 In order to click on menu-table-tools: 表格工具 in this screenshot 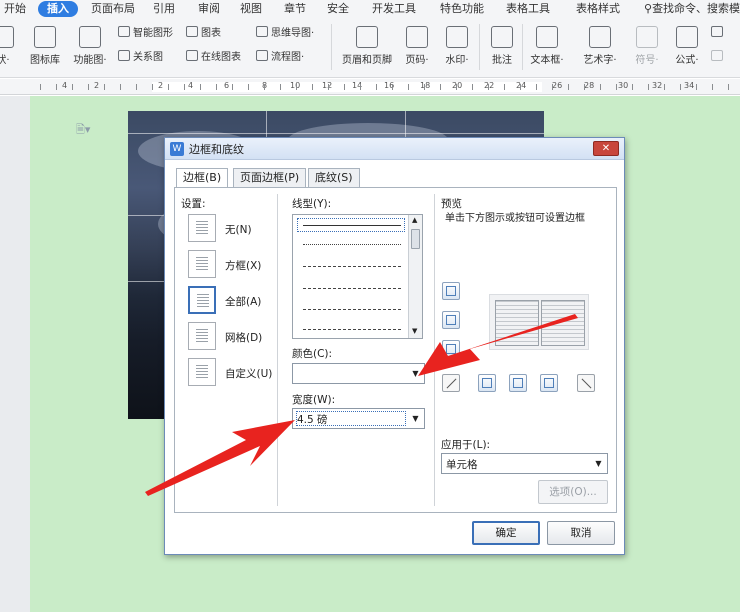, I will do `click(528, 9)`.